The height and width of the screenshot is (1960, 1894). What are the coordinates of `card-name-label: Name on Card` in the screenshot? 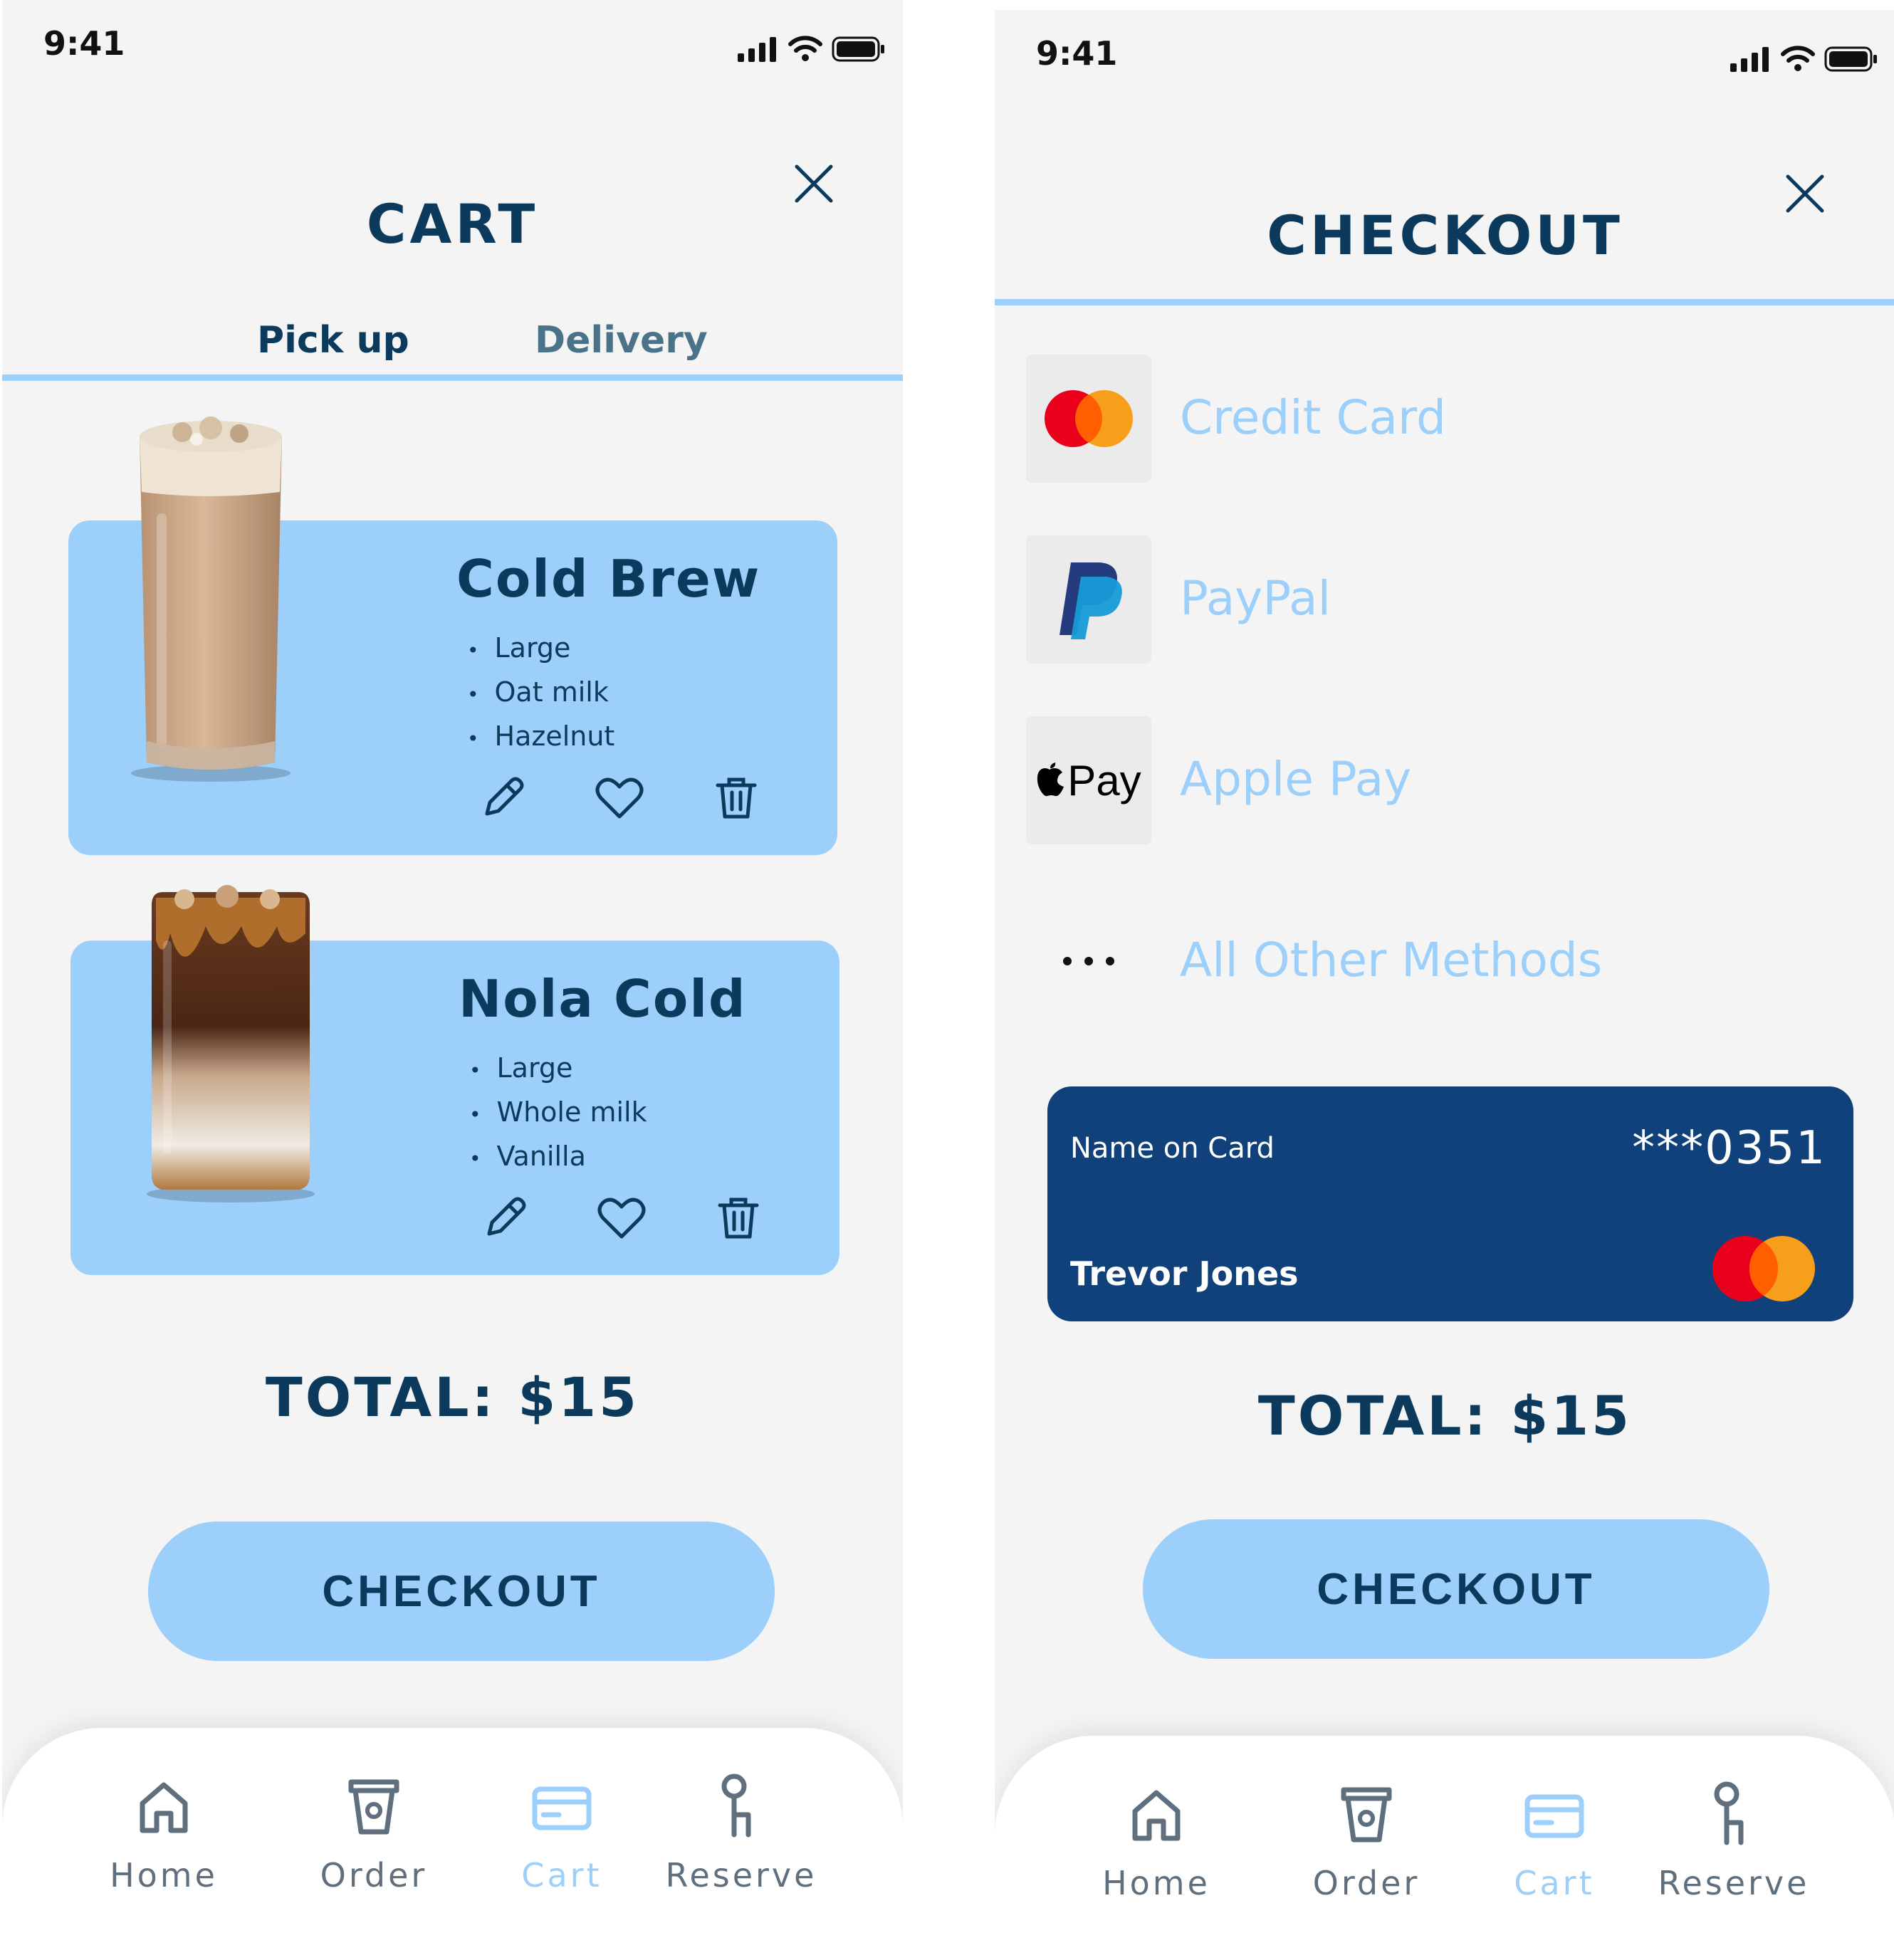 It's located at (1172, 1148).